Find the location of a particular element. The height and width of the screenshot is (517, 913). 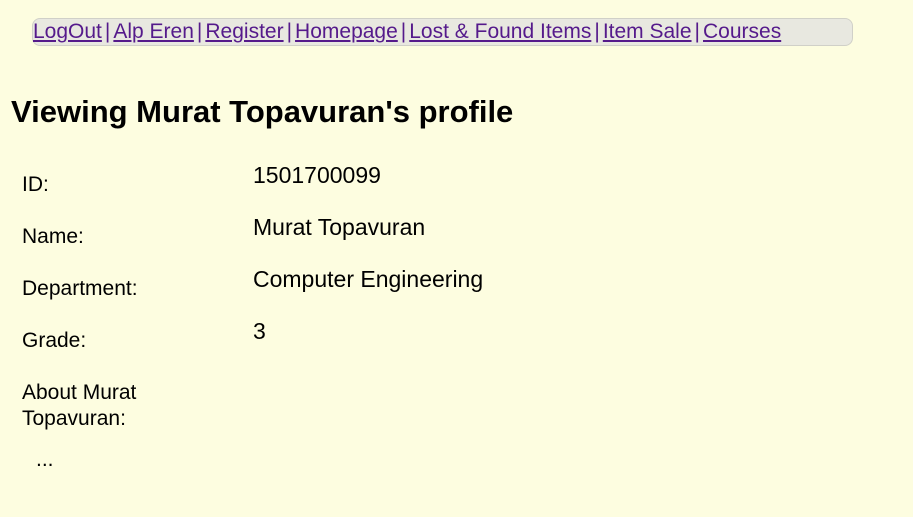

nav-link-lost-found: Lost & Found Items is located at coordinates (500, 32).